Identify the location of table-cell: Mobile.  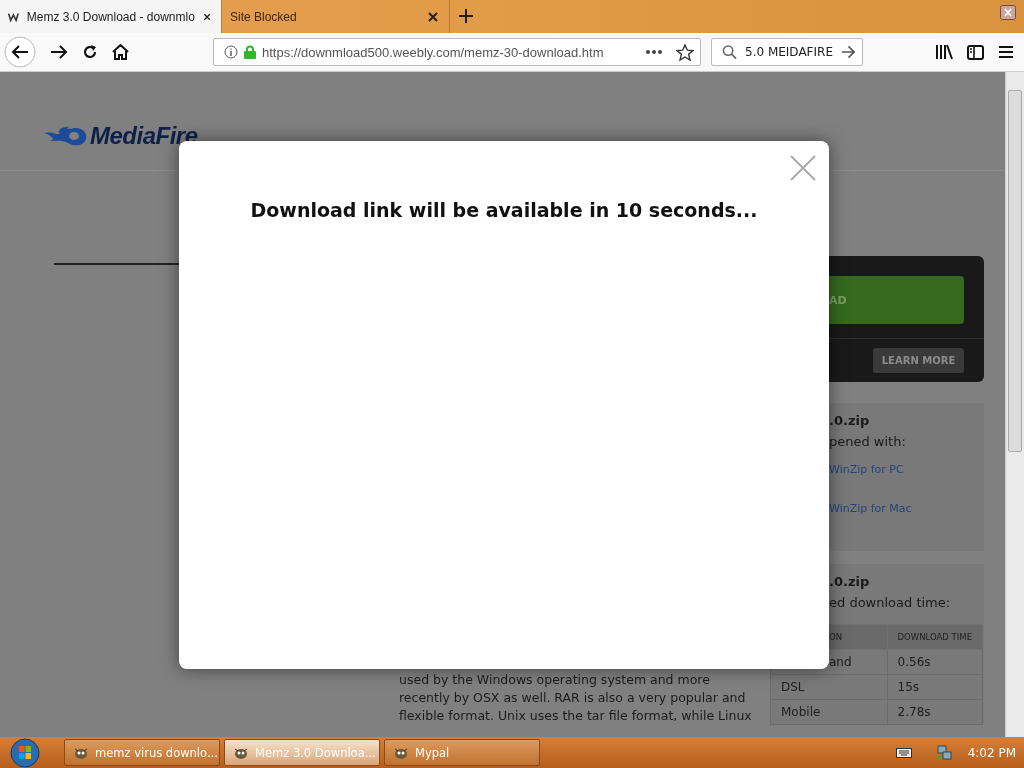
(829, 712).